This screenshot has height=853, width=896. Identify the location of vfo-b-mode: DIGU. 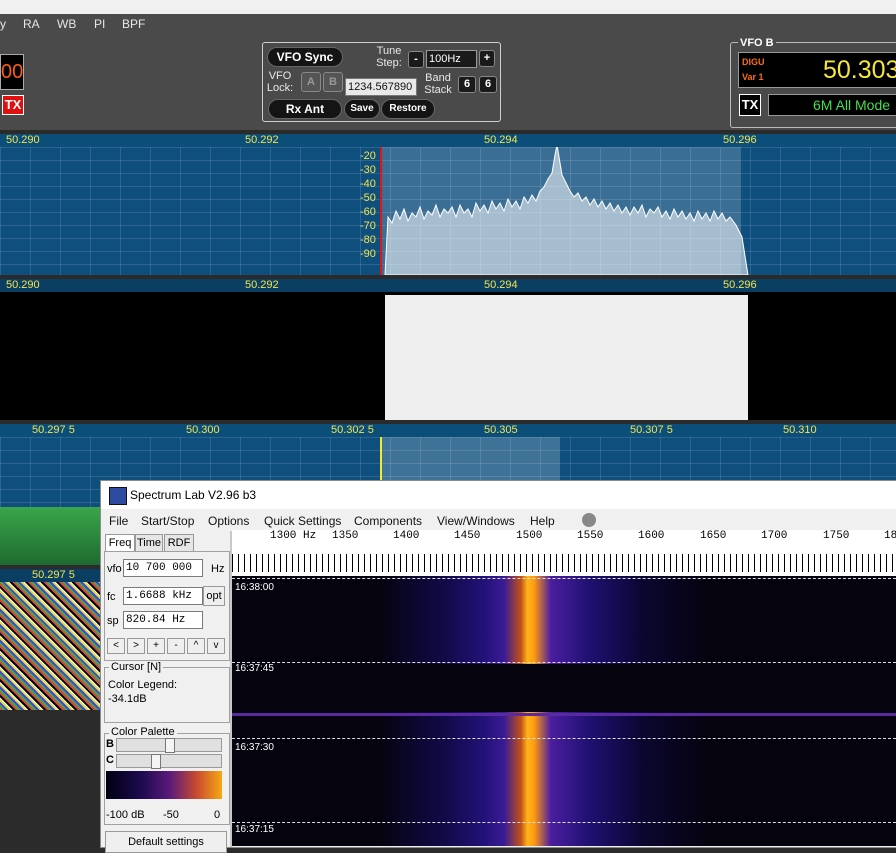
(753, 62).